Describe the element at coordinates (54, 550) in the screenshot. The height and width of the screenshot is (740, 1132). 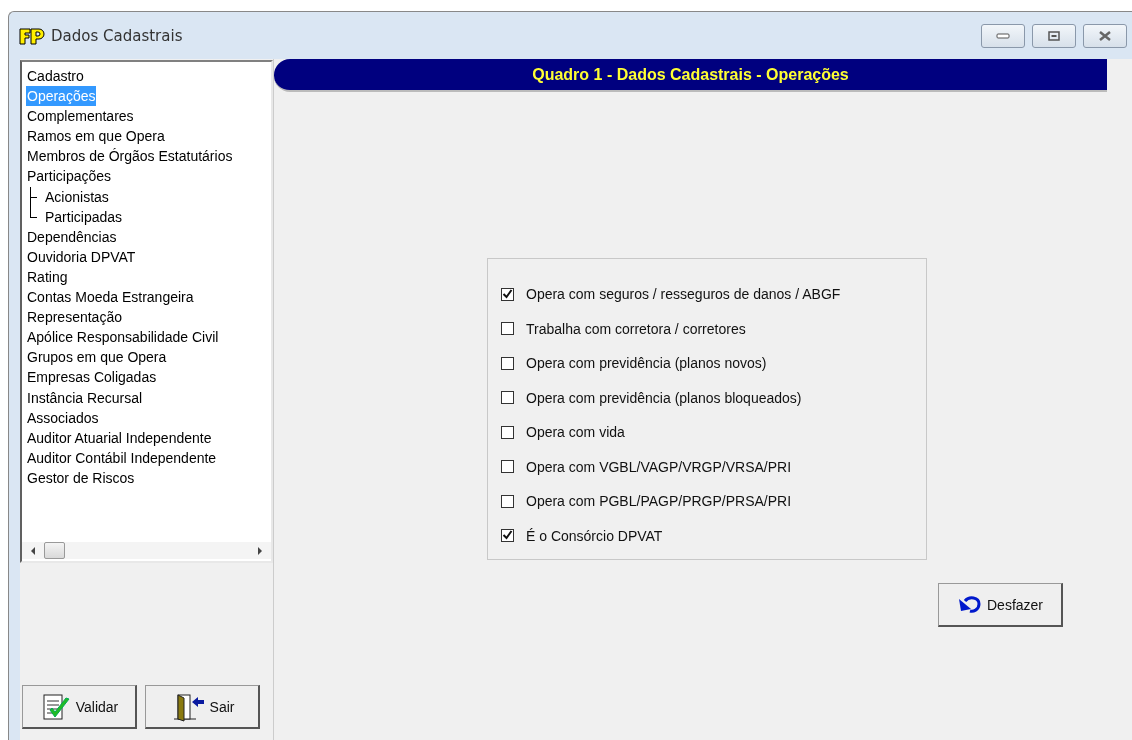
I see `scroll-thumb` at that location.